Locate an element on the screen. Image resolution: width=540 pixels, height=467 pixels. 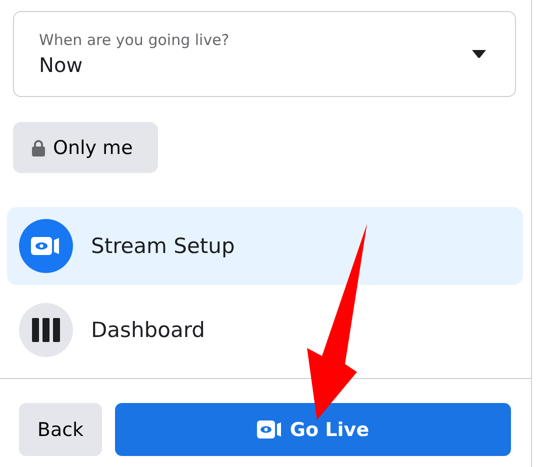
caret-icon is located at coordinates (479, 54).